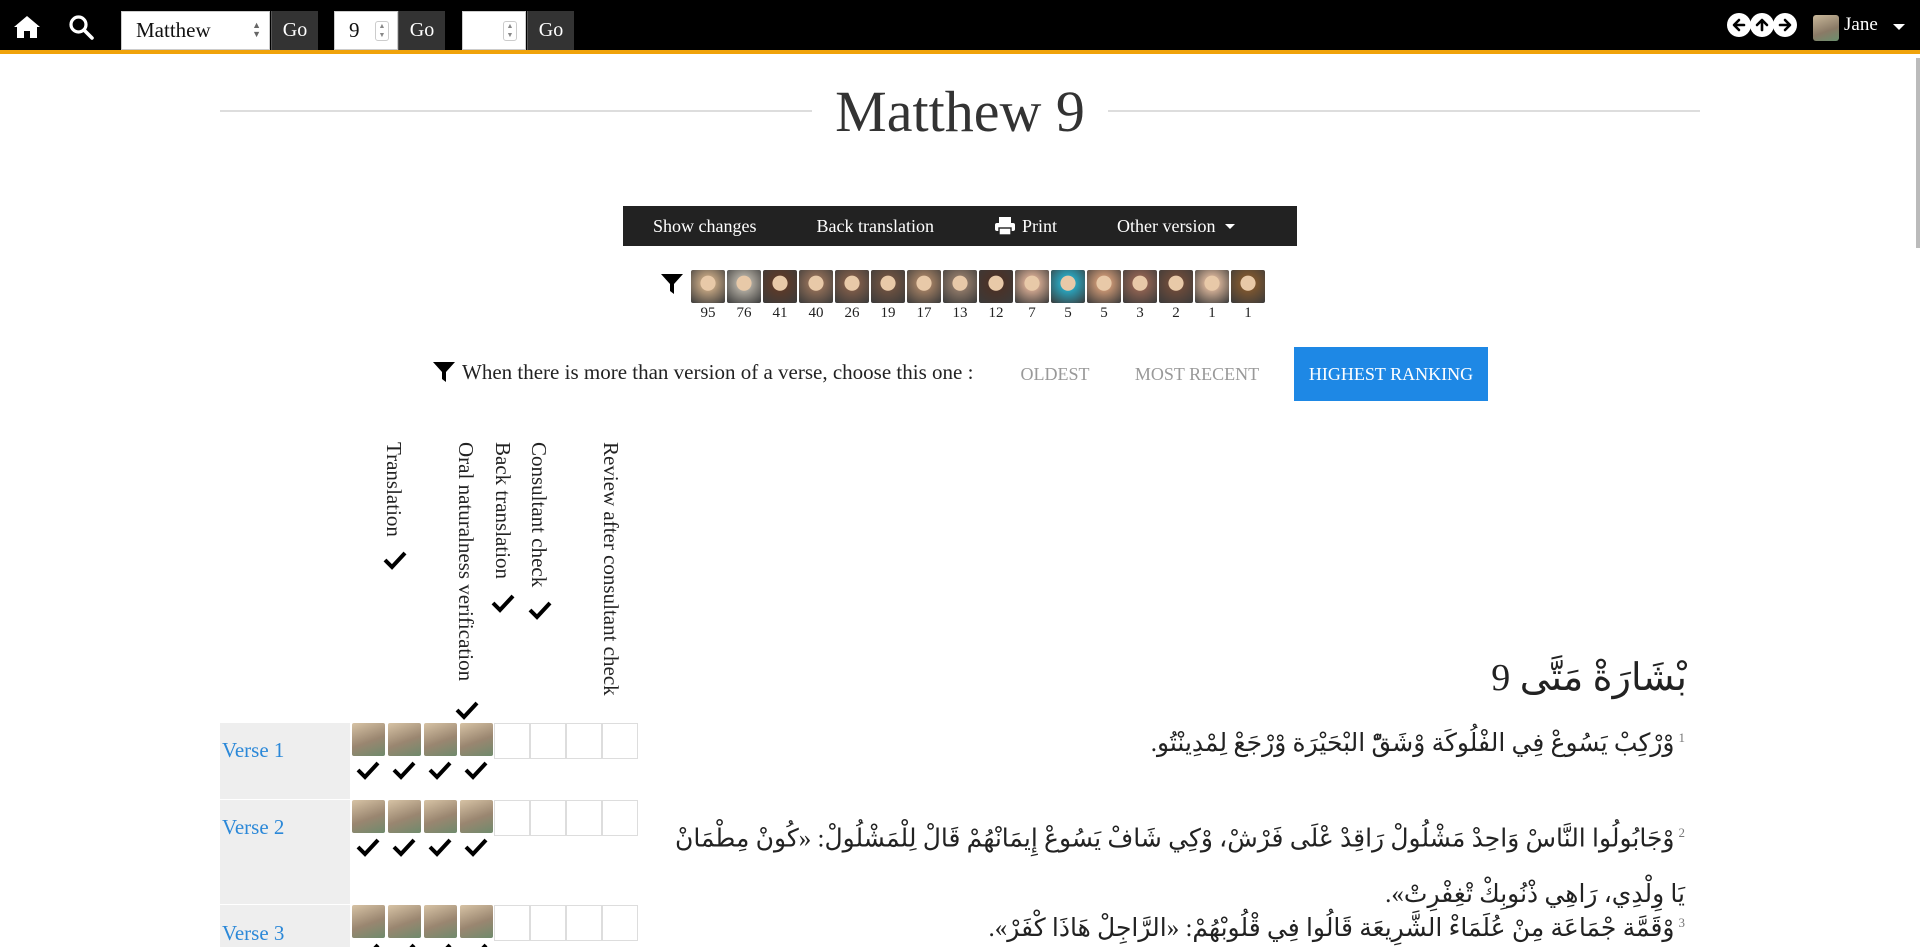  I want to click on up-arrow-icon, so click(1762, 25).